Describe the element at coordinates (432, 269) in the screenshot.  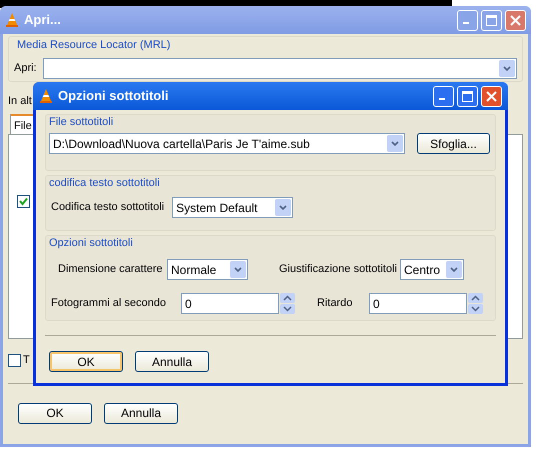
I see `justification-combo-box: Centro` at that location.